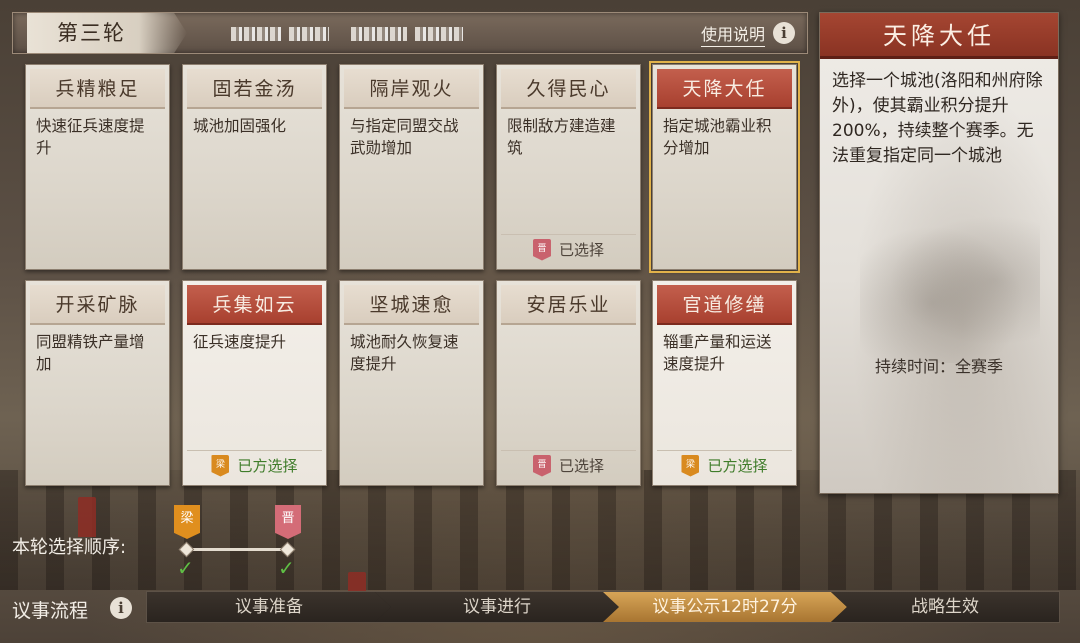 This screenshot has width=1080, height=643. What do you see at coordinates (97, 305) in the screenshot?
I see `card-title: 开采矿脉` at bounding box center [97, 305].